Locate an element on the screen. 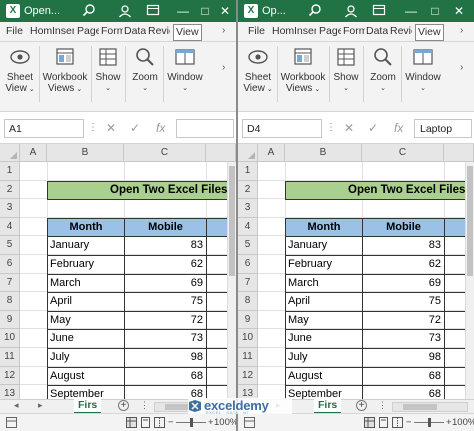 The height and width of the screenshot is (431, 474). enter-icon: ✓ is located at coordinates (135, 128).